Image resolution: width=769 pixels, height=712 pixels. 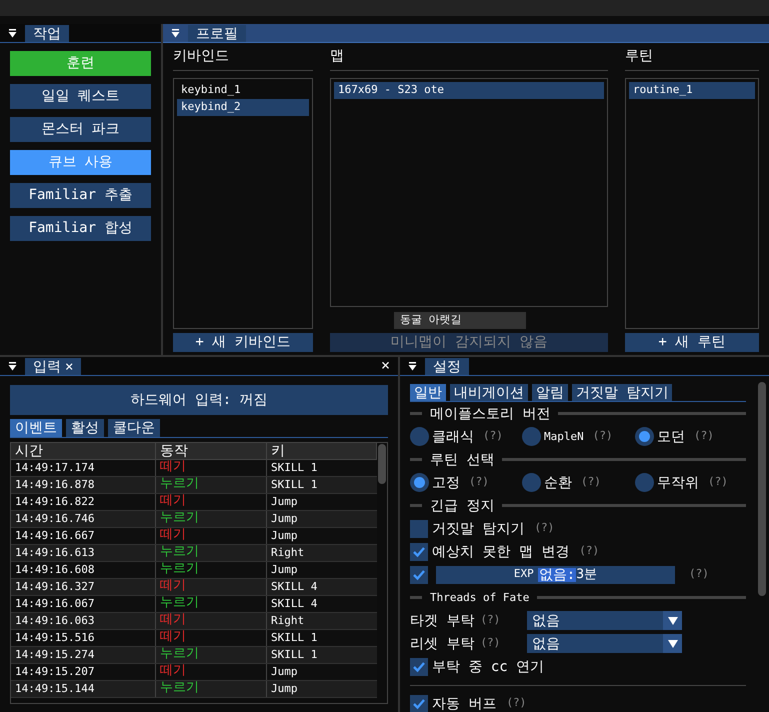 I want to click on radio-label: 모던, so click(x=671, y=437).